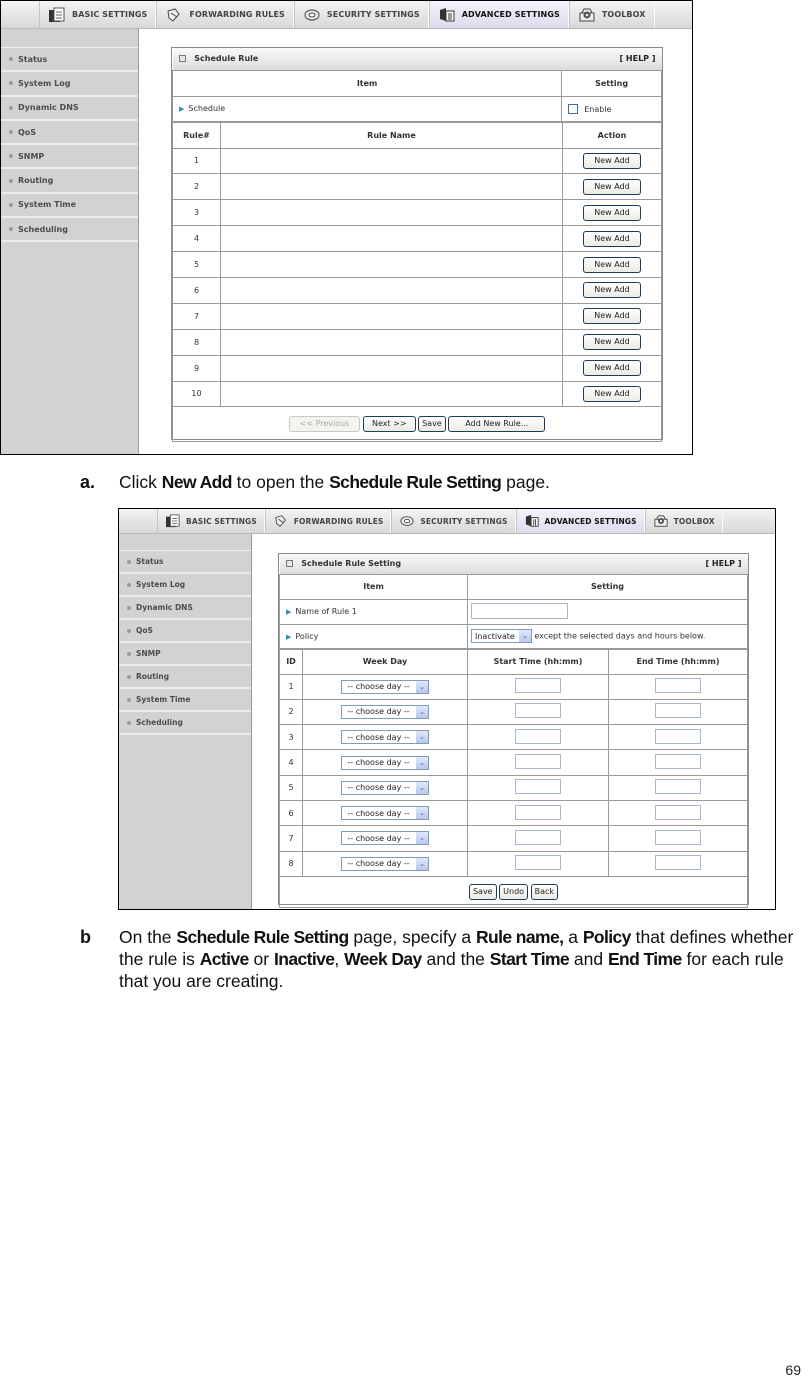 This screenshot has height=1381, width=811. Describe the element at coordinates (291, 737) in the screenshot. I see `row-id: 3` at that location.